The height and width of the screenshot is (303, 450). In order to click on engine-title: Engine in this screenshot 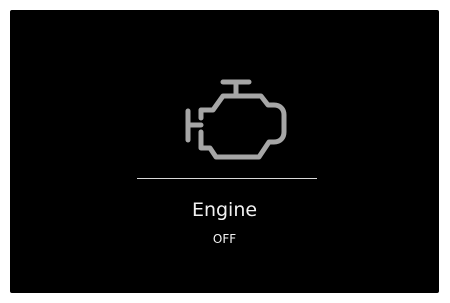, I will do `click(224, 210)`.